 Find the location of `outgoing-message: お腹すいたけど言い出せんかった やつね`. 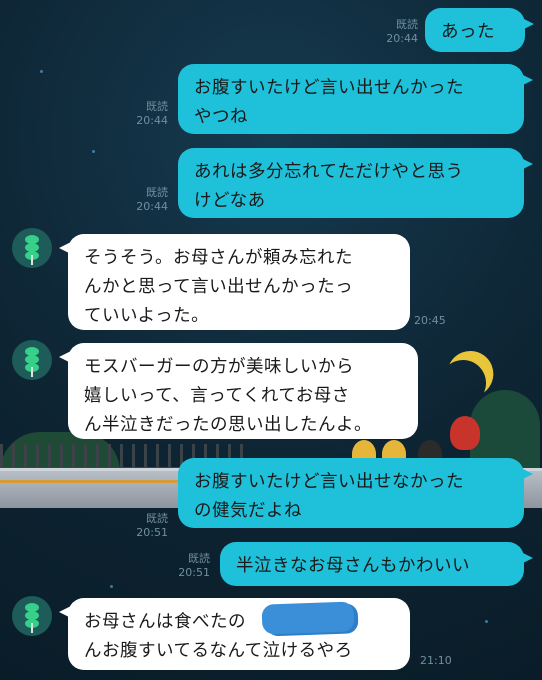

outgoing-message: お腹すいたけど言い出せんかった やつね is located at coordinates (355, 99).